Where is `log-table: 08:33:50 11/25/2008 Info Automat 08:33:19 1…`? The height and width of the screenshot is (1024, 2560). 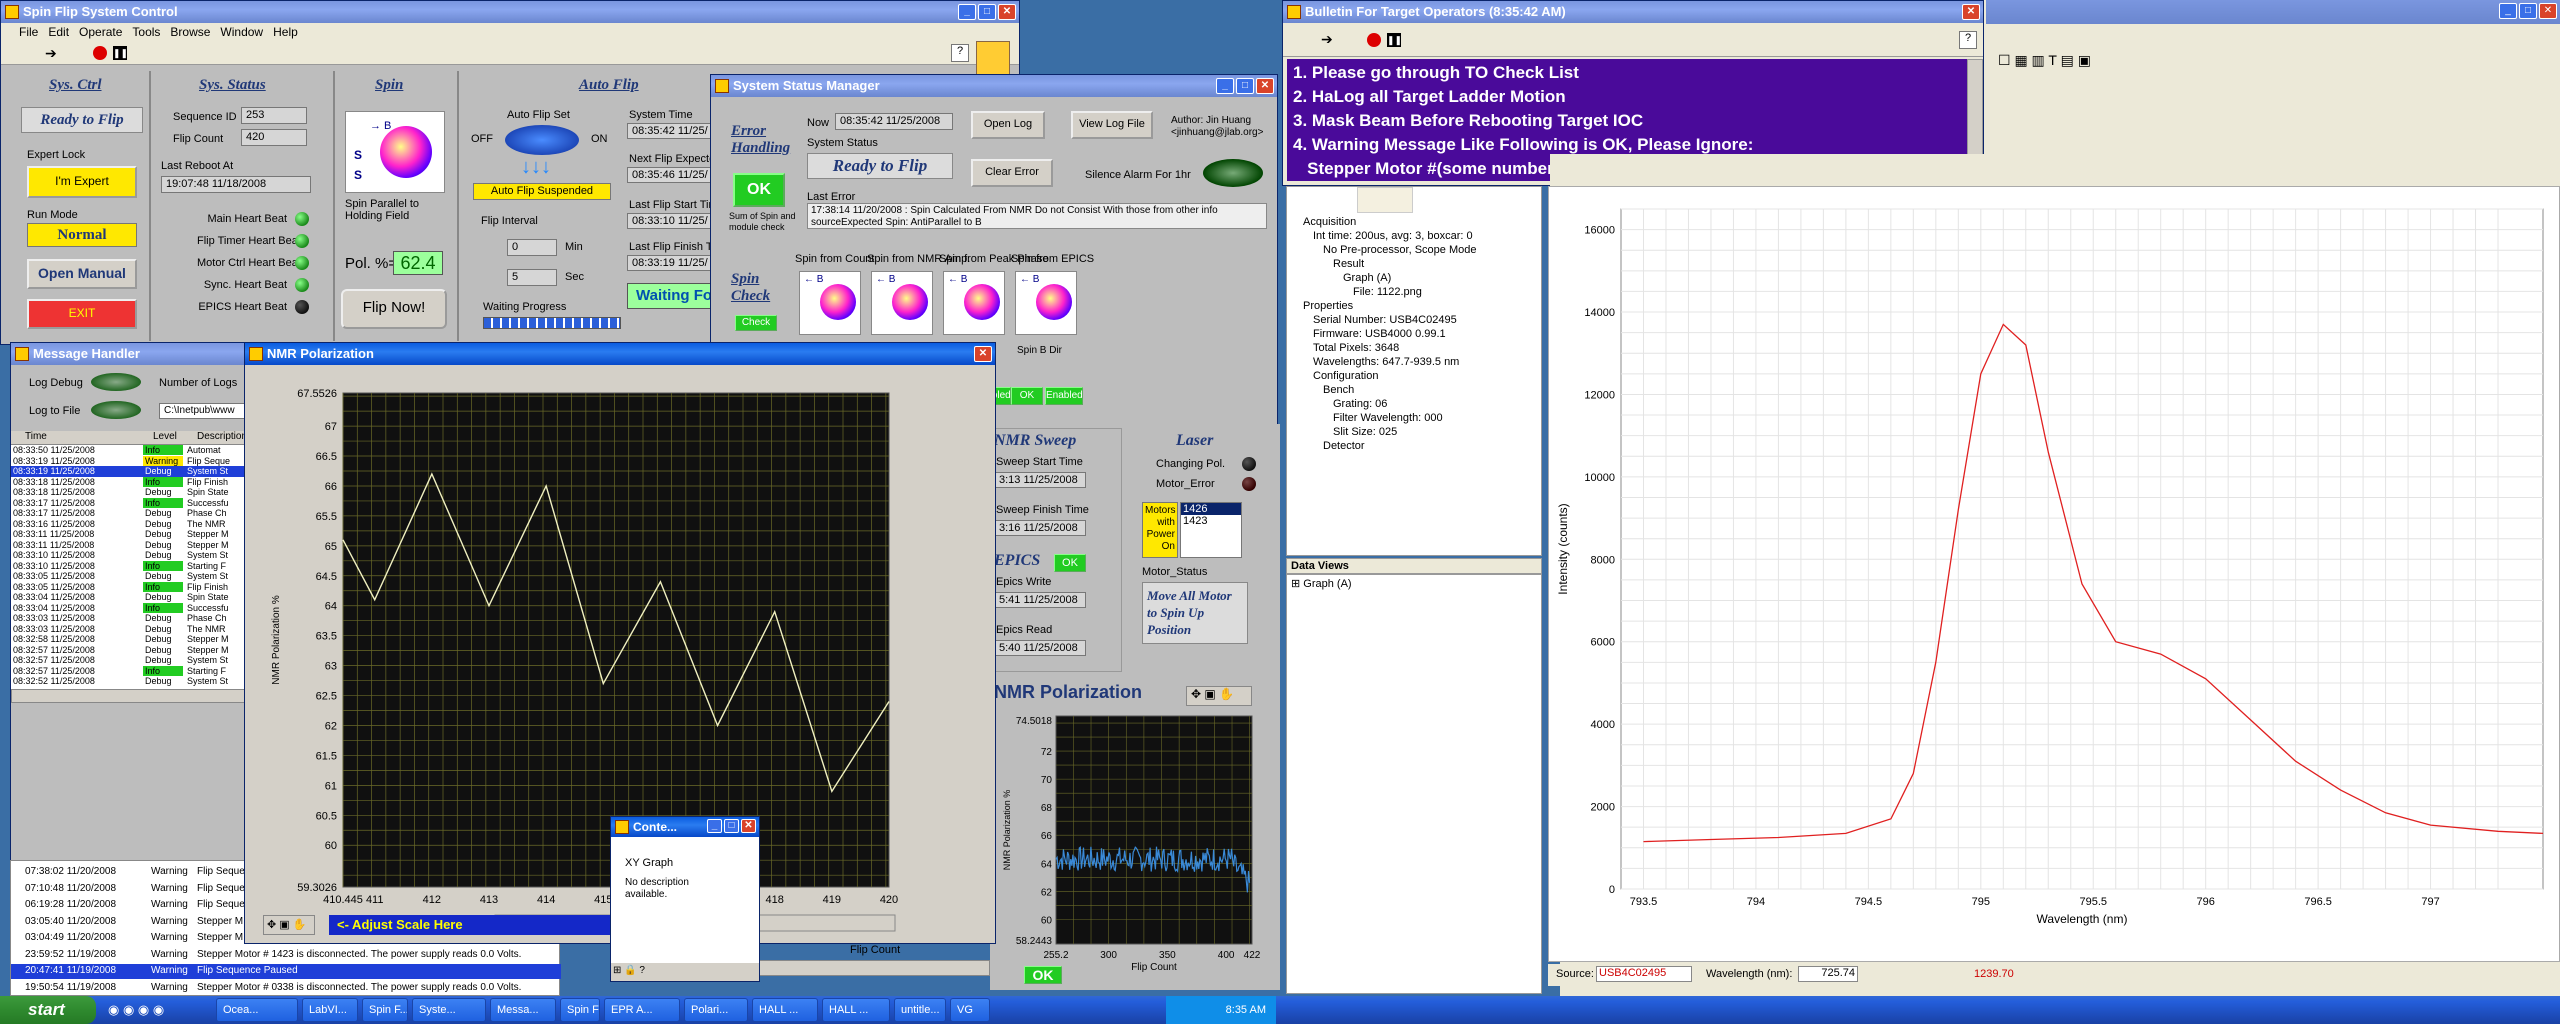
log-table: 08:33:50 11/25/2008 Info Automat 08:33:19 1… is located at coordinates (130, 567).